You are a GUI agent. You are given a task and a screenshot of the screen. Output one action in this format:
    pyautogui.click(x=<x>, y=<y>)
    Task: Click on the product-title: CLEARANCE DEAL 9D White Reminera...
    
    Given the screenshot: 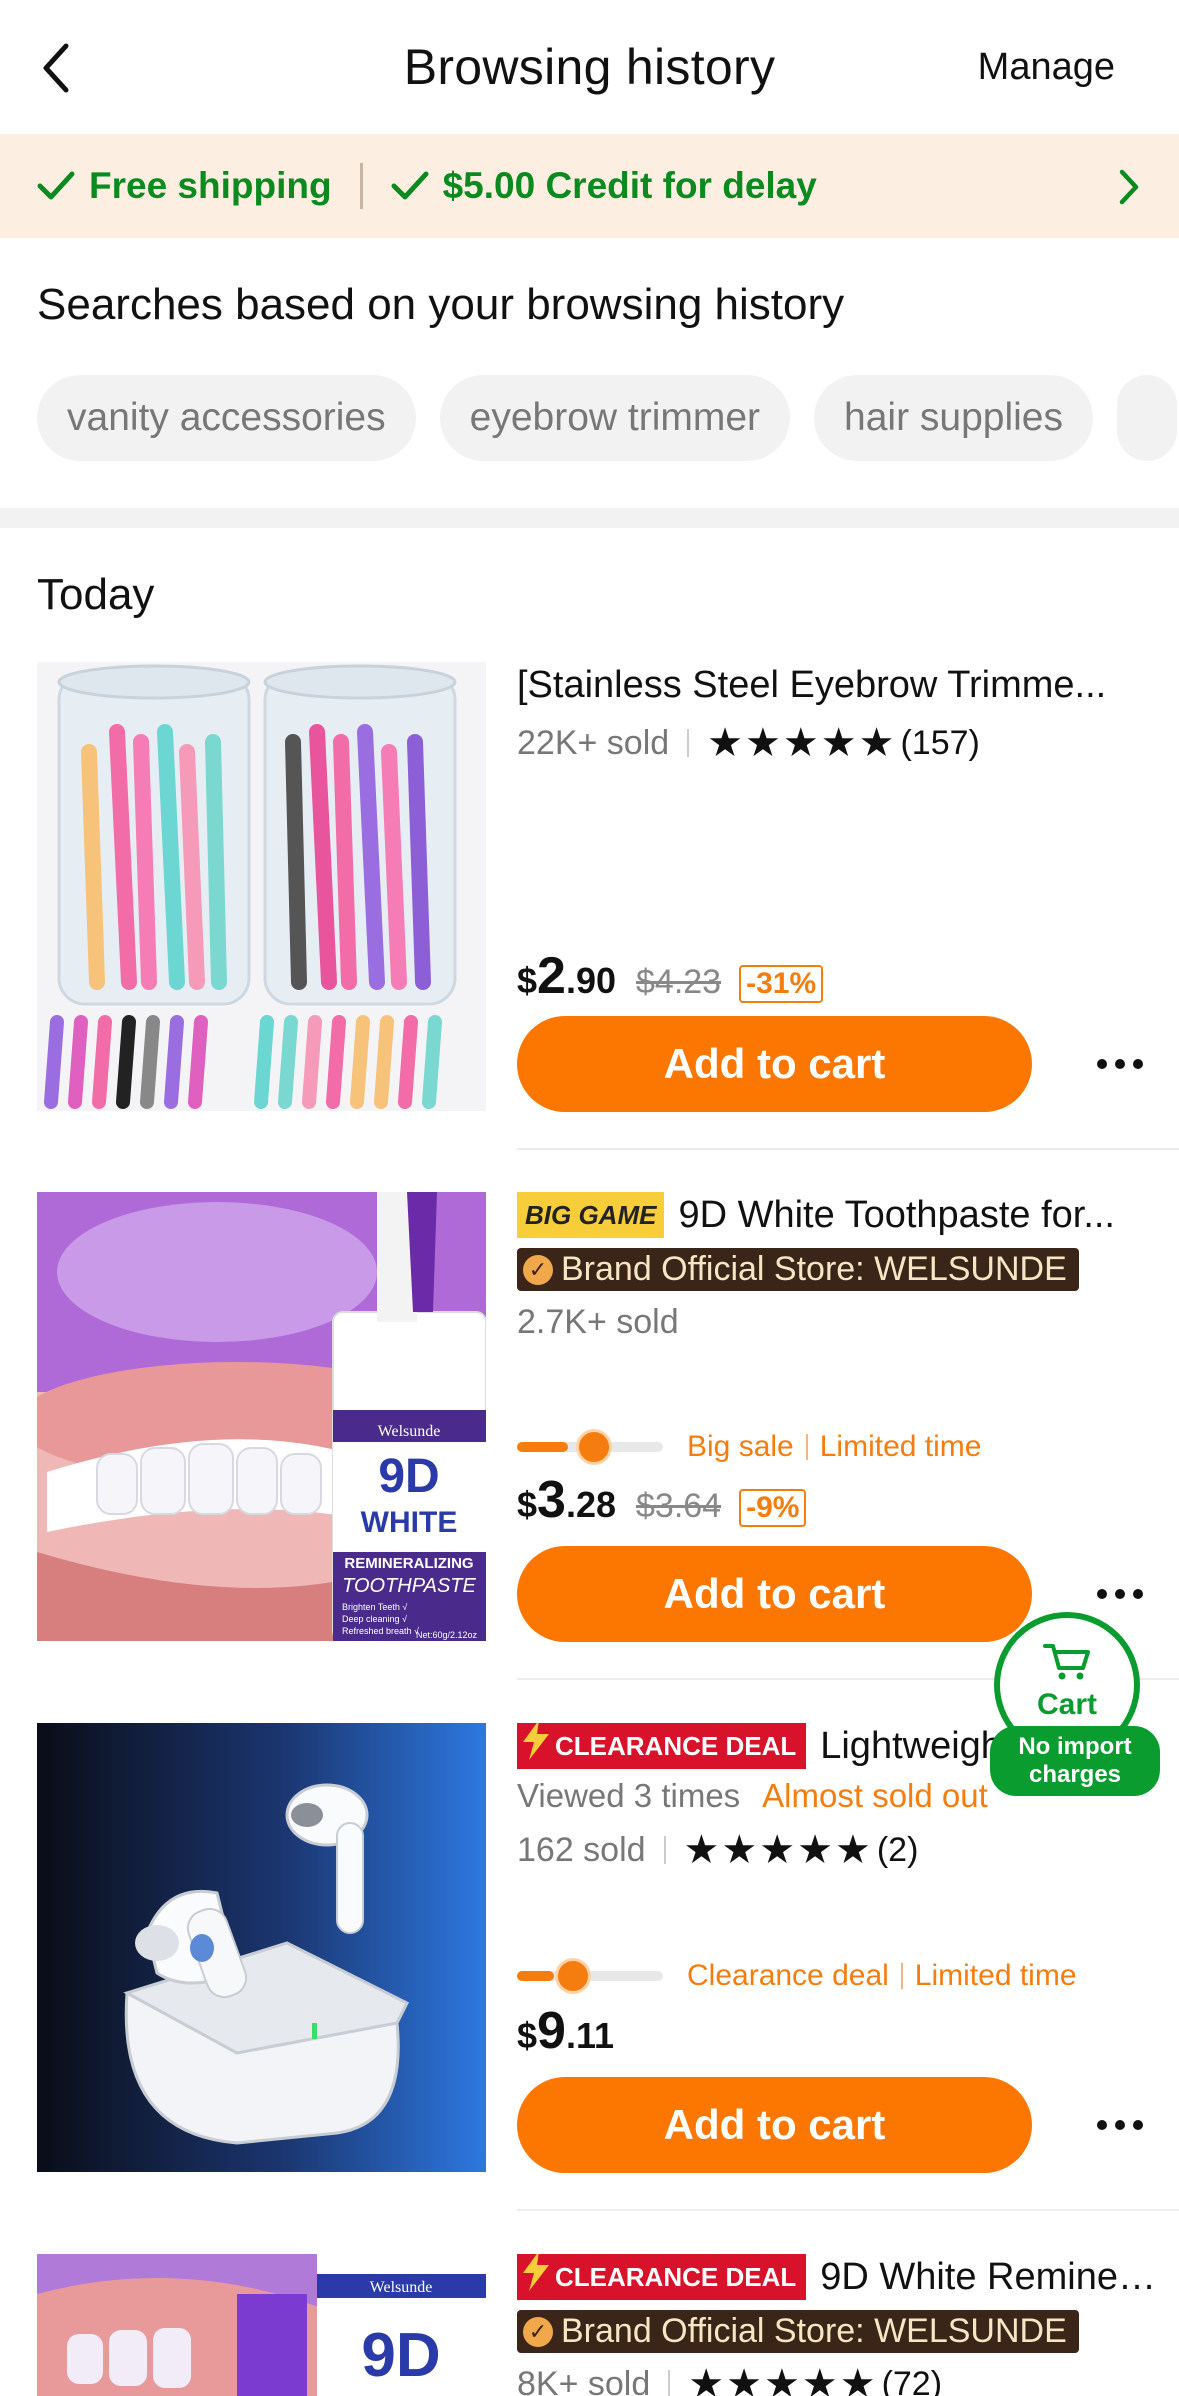 What is the action you would take?
    pyautogui.click(x=837, y=2277)
    